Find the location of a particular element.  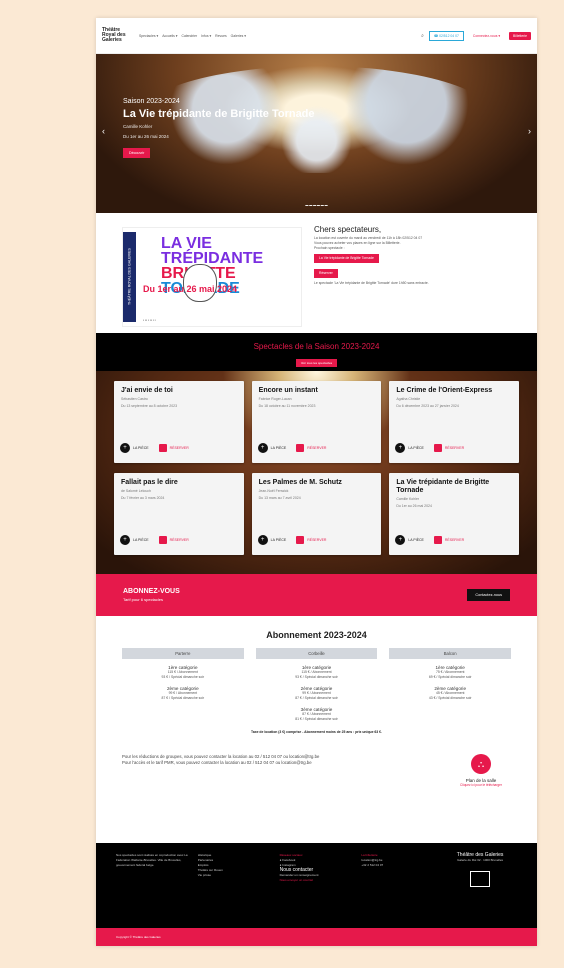

facebook-label: Facebook is located at coordinates (289, 860).